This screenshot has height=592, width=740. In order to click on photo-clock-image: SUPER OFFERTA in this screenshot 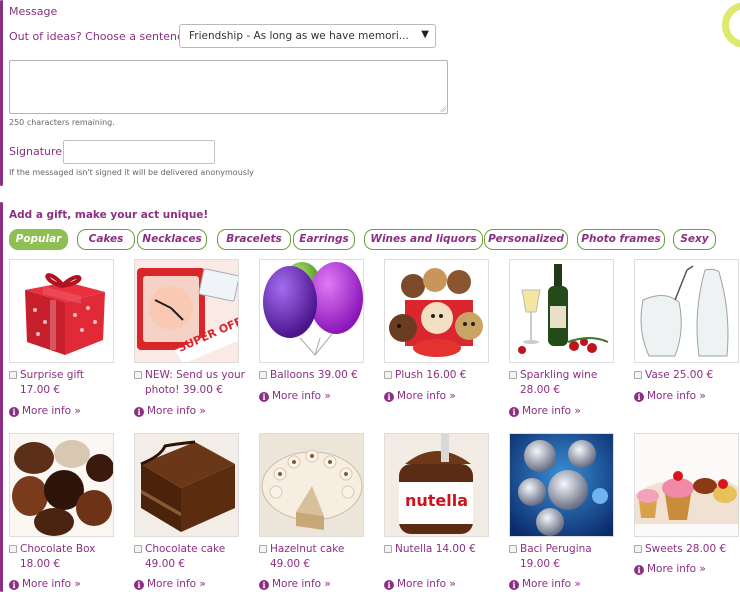, I will do `click(186, 311)`.